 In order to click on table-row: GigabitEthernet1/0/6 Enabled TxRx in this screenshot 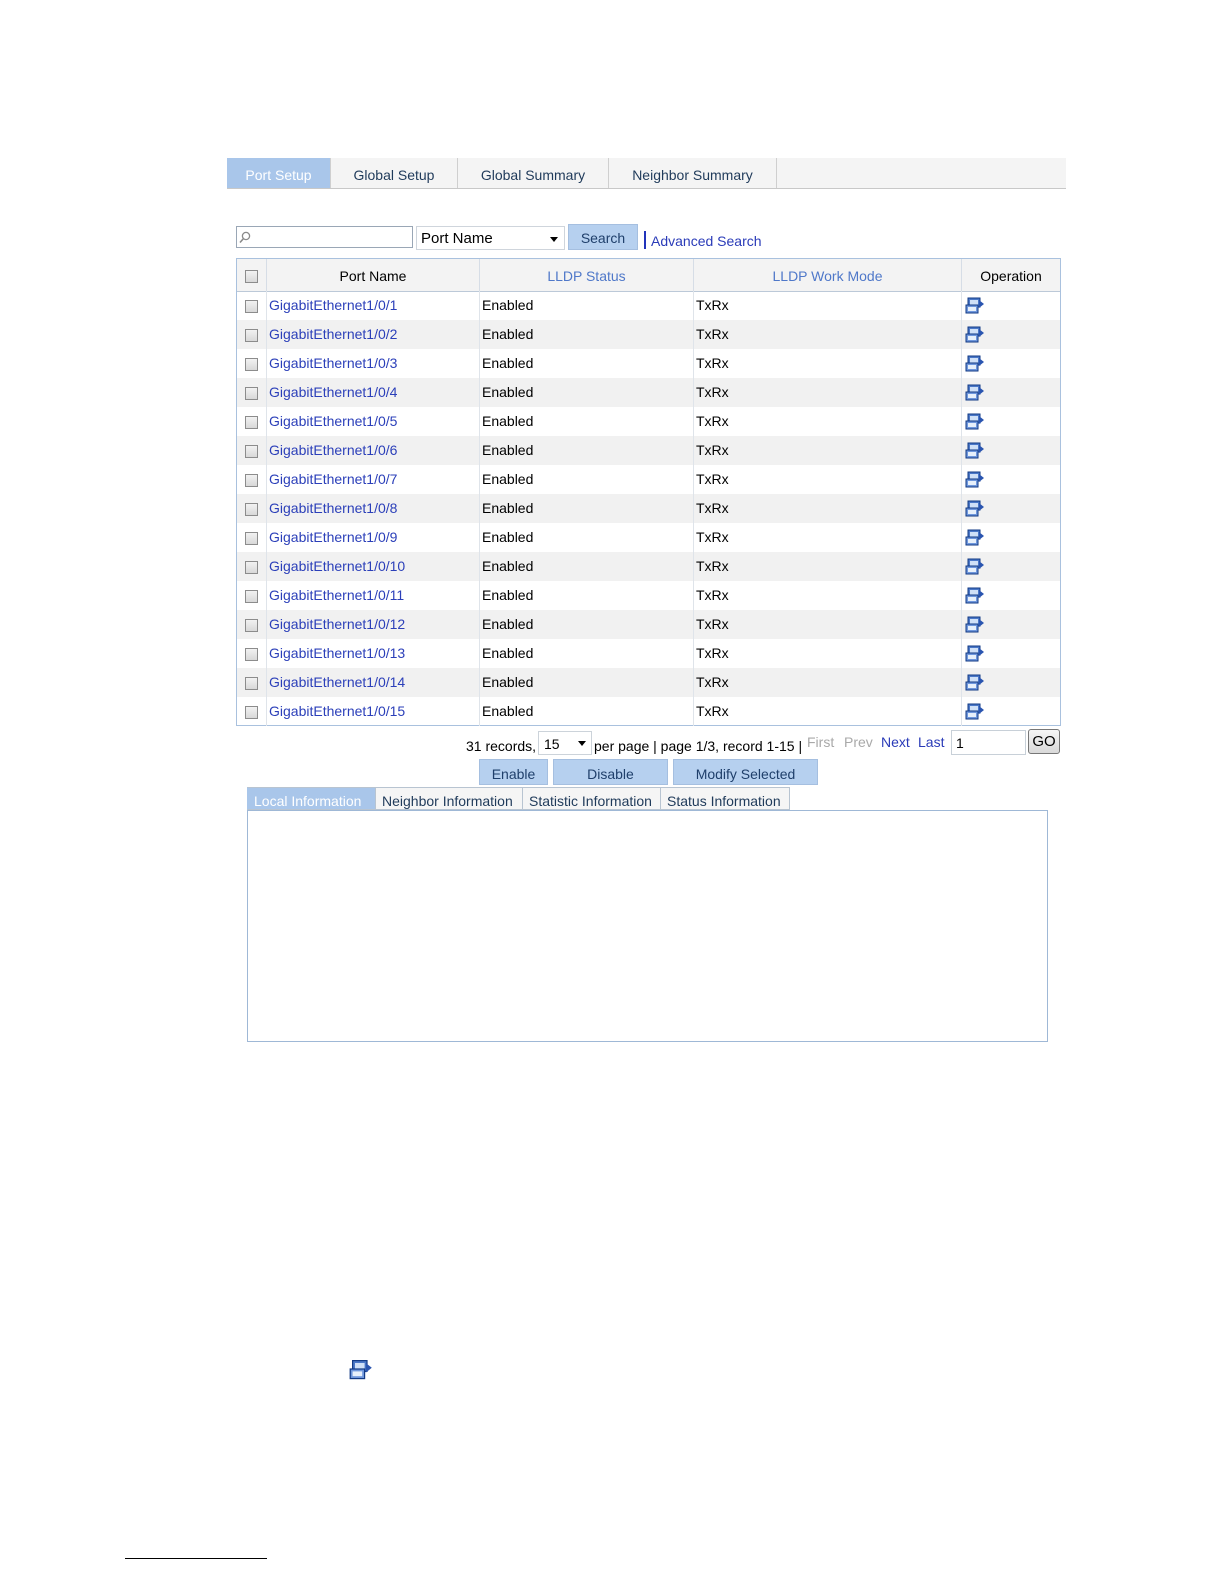, I will do `click(648, 450)`.